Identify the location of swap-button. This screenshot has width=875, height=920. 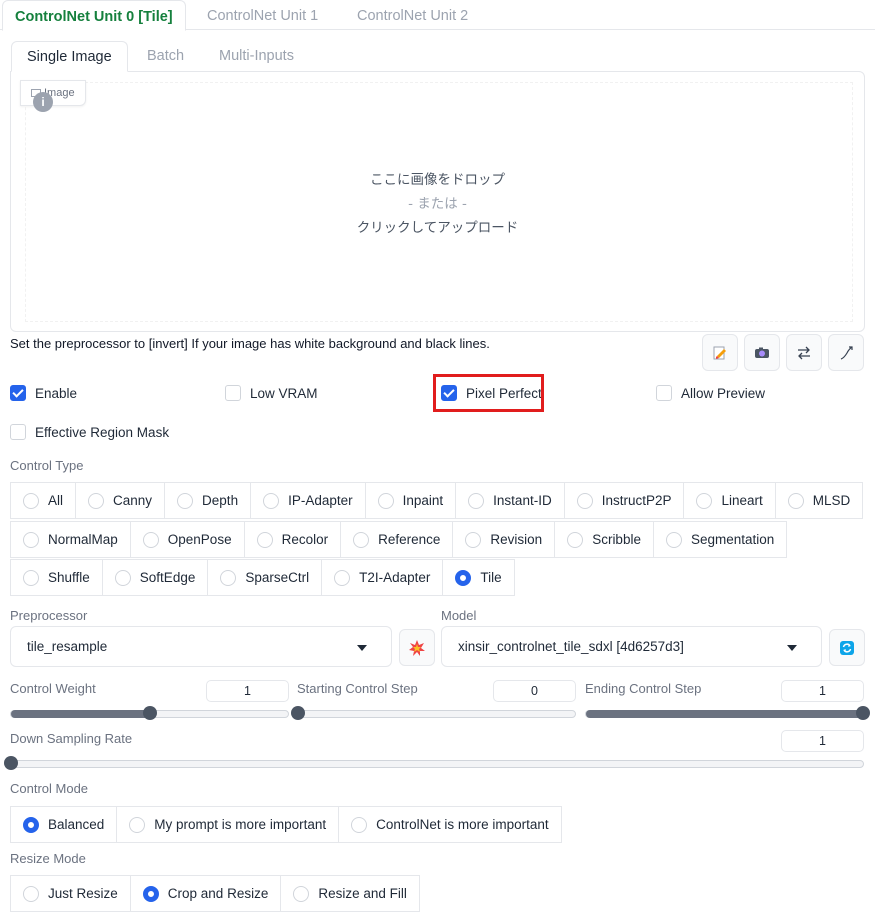
(804, 352).